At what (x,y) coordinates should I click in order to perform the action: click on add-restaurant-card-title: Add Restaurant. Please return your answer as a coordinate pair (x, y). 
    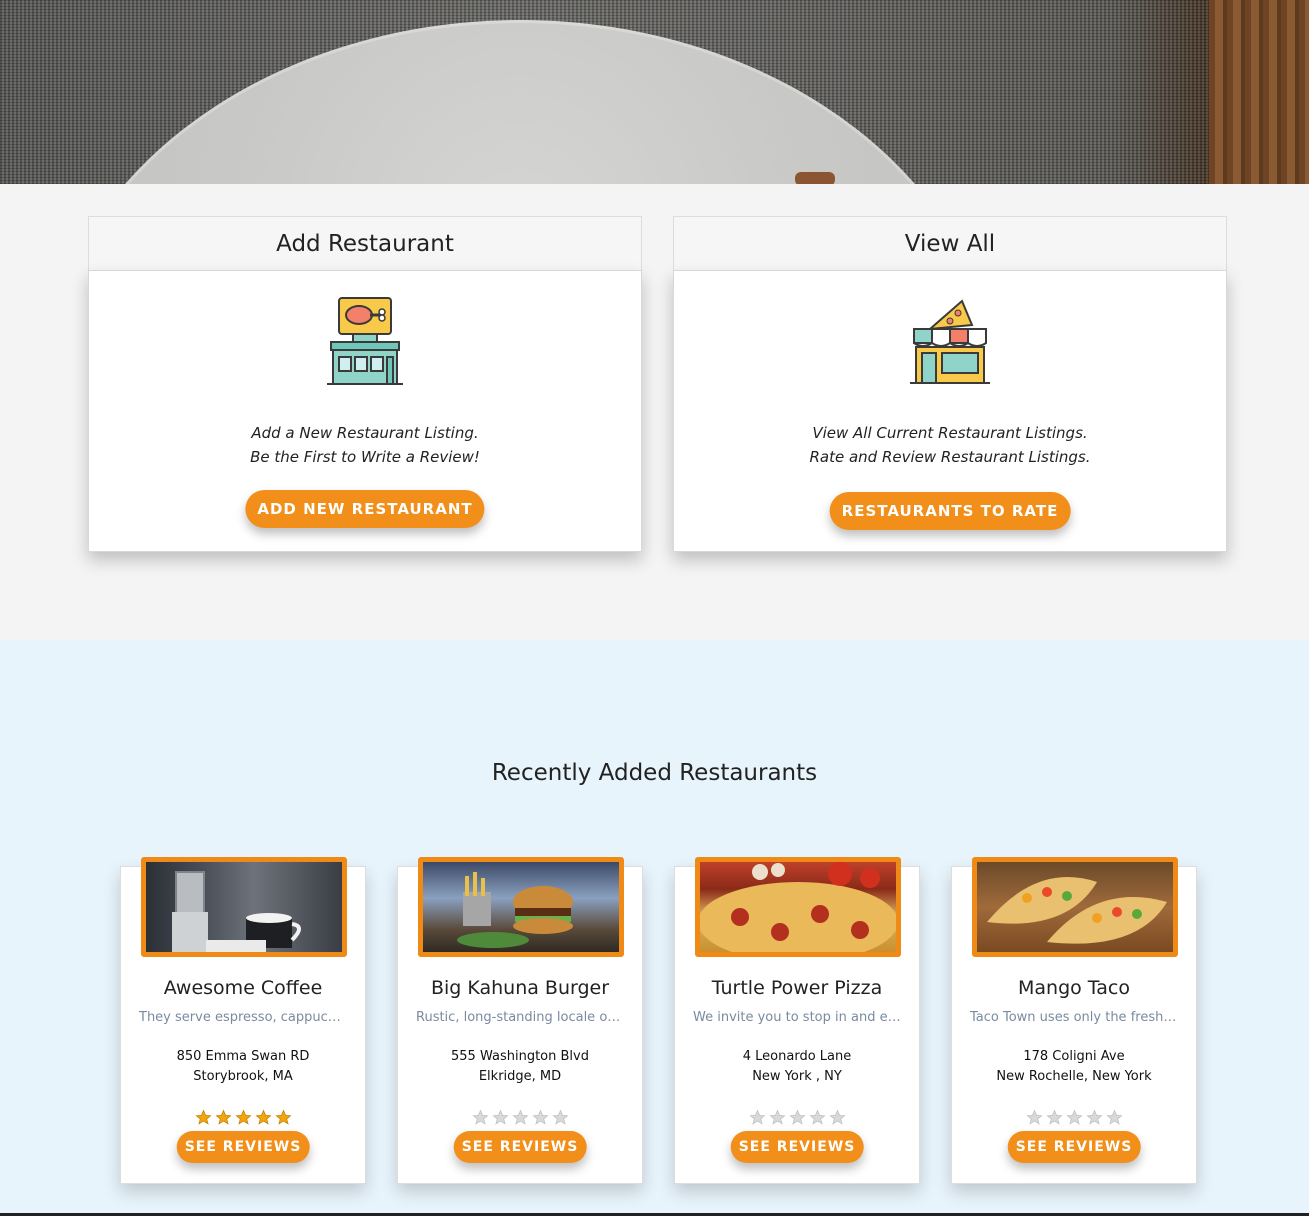
    Looking at the image, I should click on (365, 243).